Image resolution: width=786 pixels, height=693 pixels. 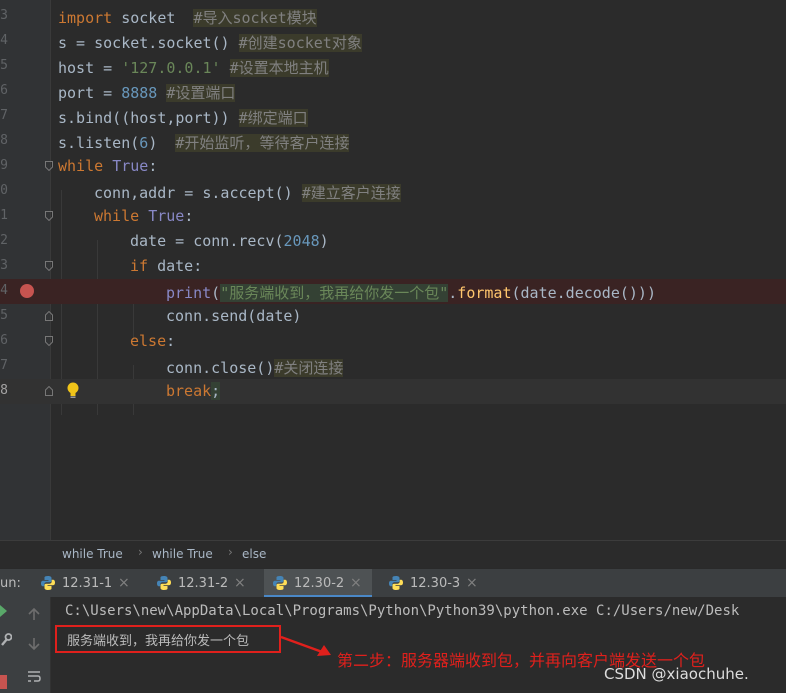 I want to click on annotation-arrow, so click(x=305, y=645).